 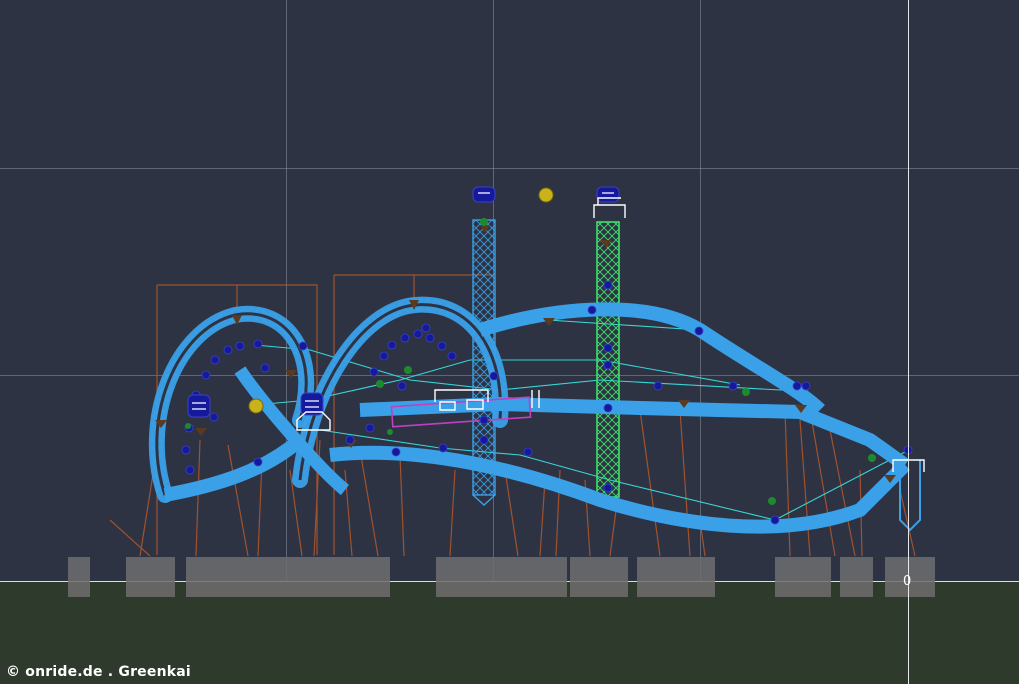 I want to click on origin-marker: 0, so click(x=907, y=581).